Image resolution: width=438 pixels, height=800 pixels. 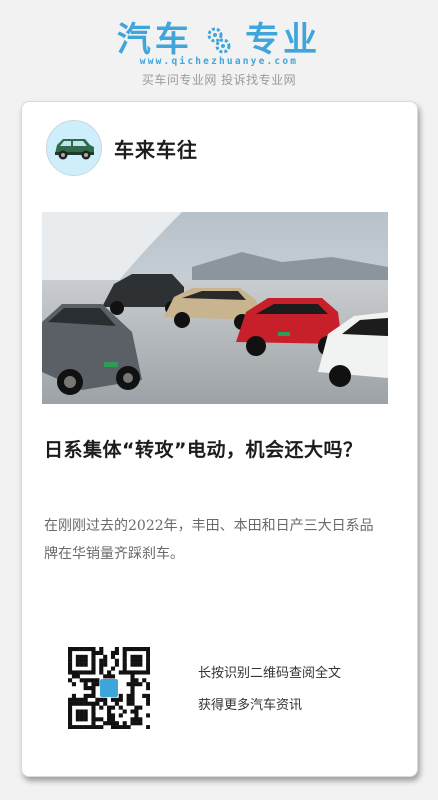 I want to click on car-avatar-icon, so click(x=74, y=148).